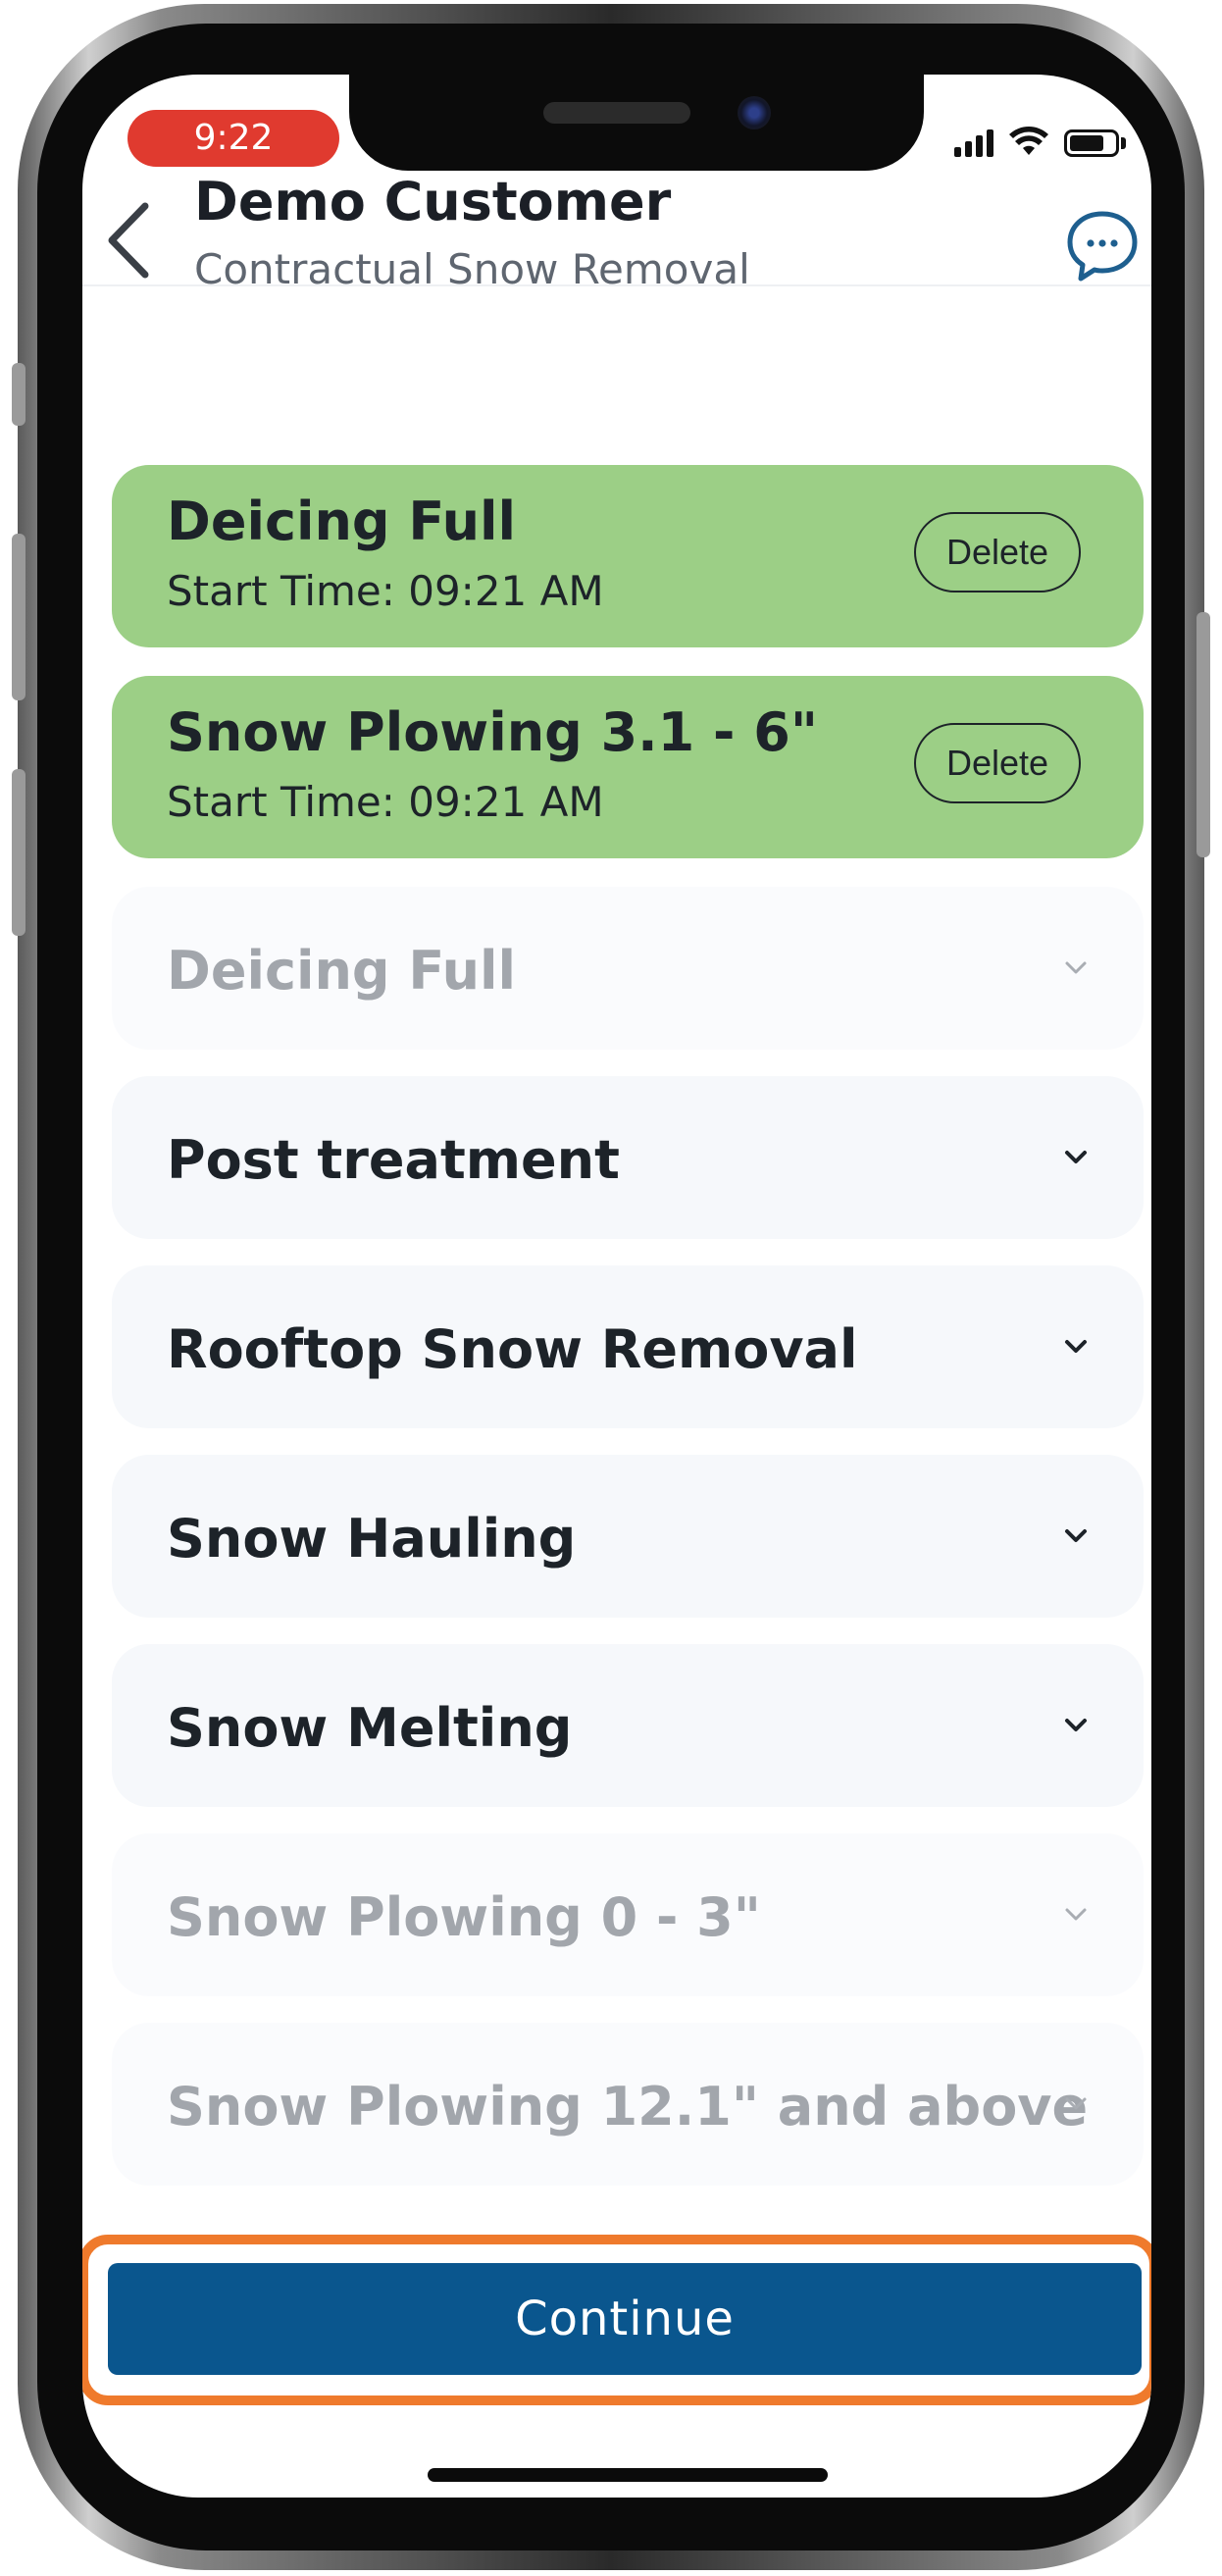 The height and width of the screenshot is (2576, 1222). Describe the element at coordinates (394, 1160) in the screenshot. I see `service-row-label: Post treatment` at that location.